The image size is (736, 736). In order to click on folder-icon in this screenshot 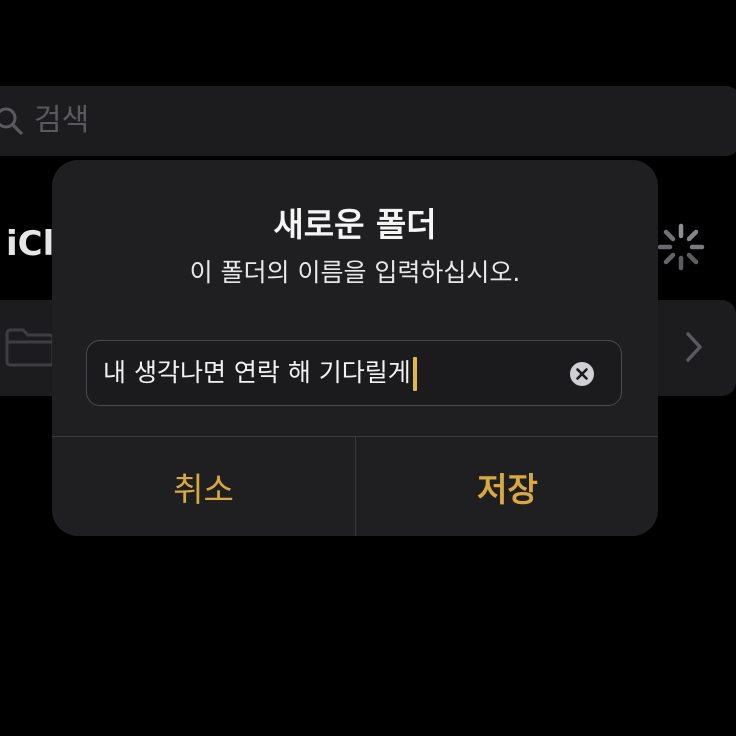, I will do `click(30, 347)`.